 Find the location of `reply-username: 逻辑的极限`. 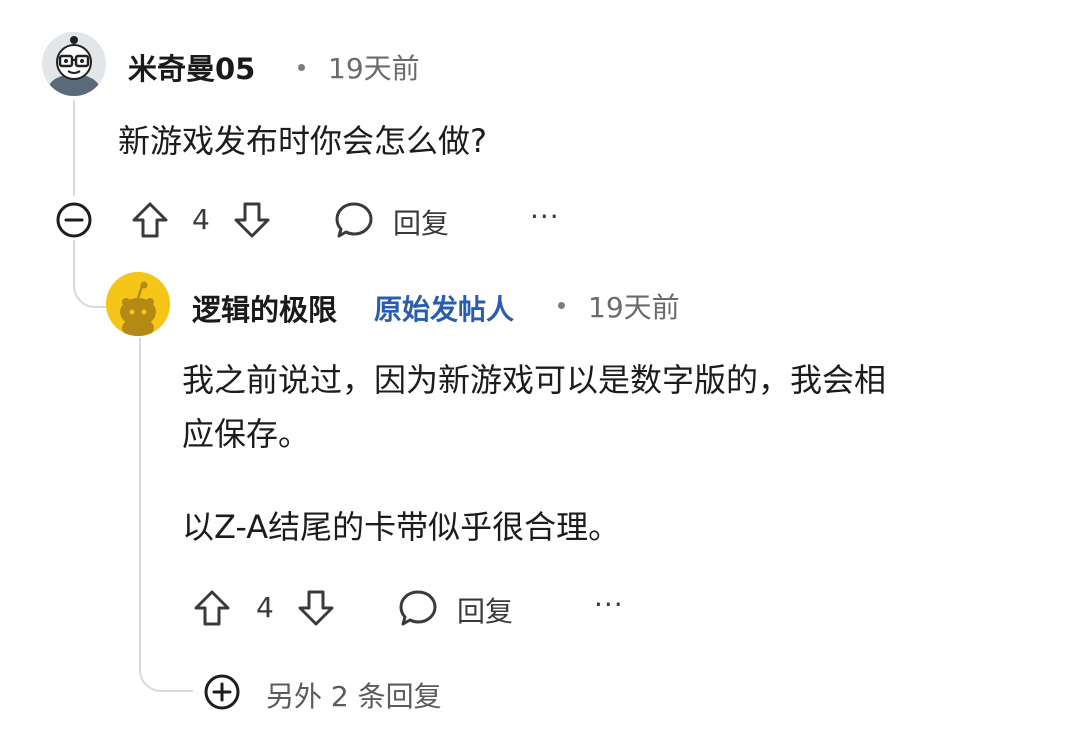

reply-username: 逻辑的极限 is located at coordinates (264, 308).